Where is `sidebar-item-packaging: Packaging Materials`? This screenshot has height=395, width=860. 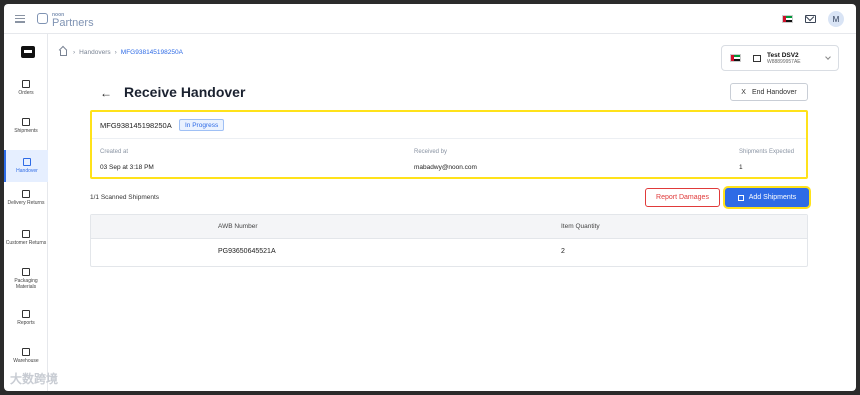 sidebar-item-packaging: Packaging Materials is located at coordinates (26, 279).